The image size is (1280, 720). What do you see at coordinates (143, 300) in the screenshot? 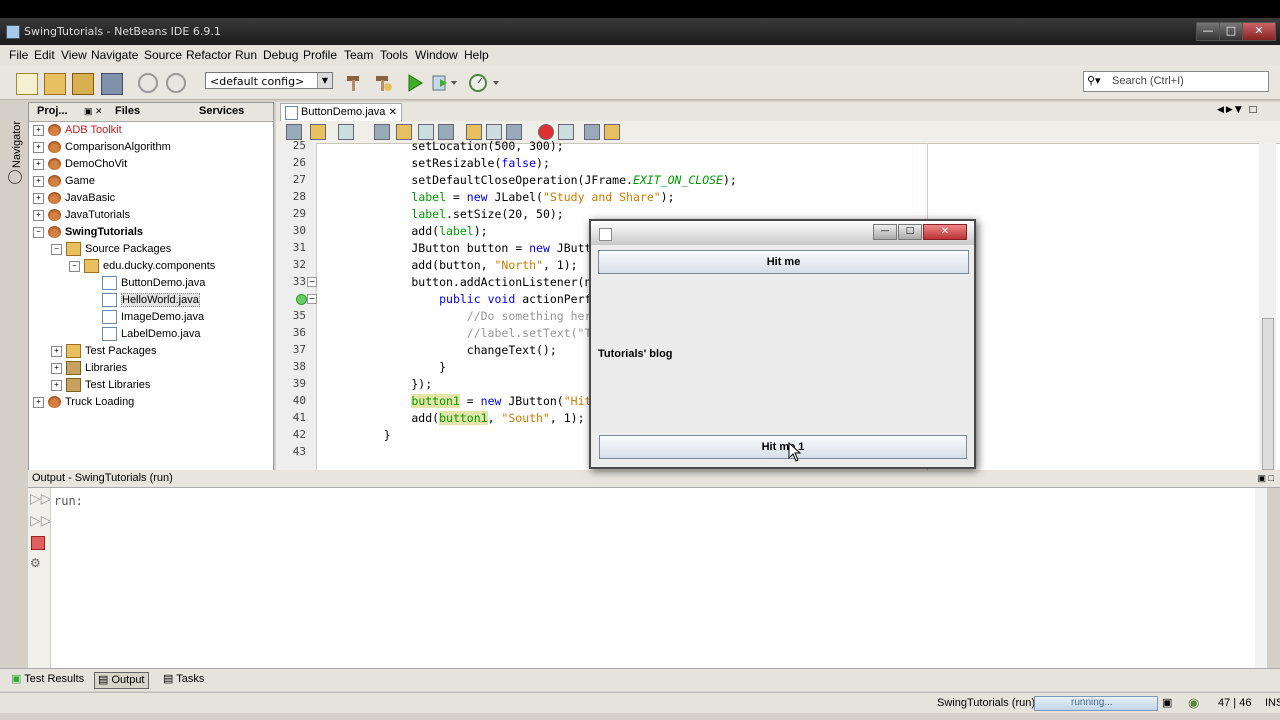
I see `tree-item: HelloWorld.java` at bounding box center [143, 300].